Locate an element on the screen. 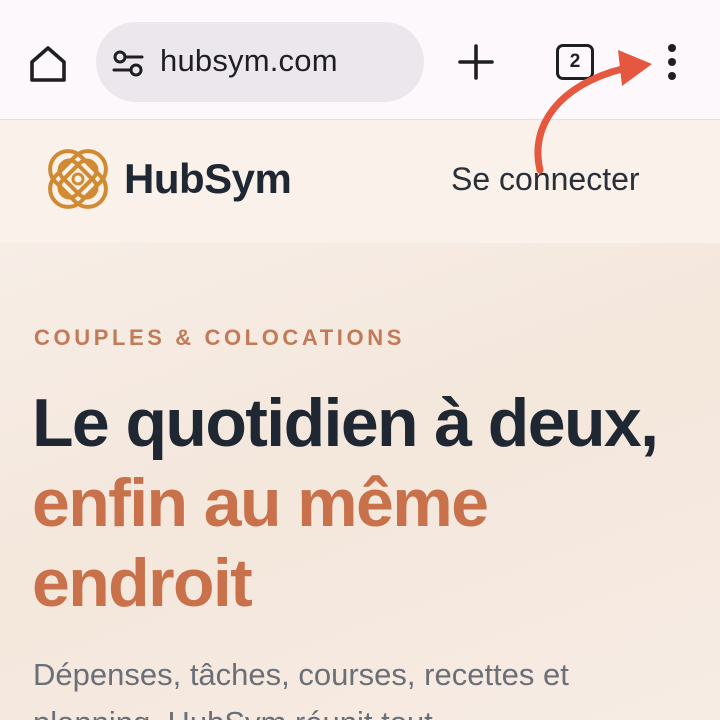 This screenshot has height=720, width=720. hubsym-logo-icon is located at coordinates (78, 179).